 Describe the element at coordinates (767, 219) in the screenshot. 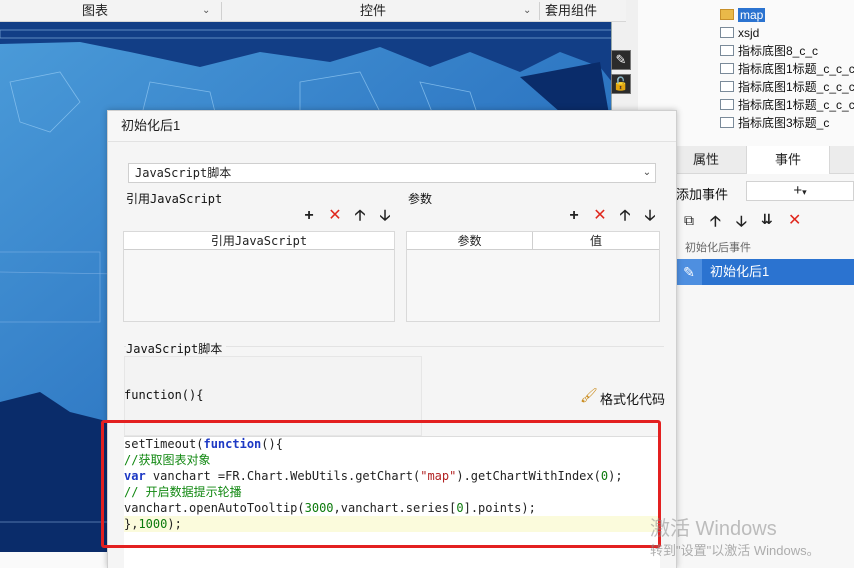

I see `sort-icon: ⇊` at that location.